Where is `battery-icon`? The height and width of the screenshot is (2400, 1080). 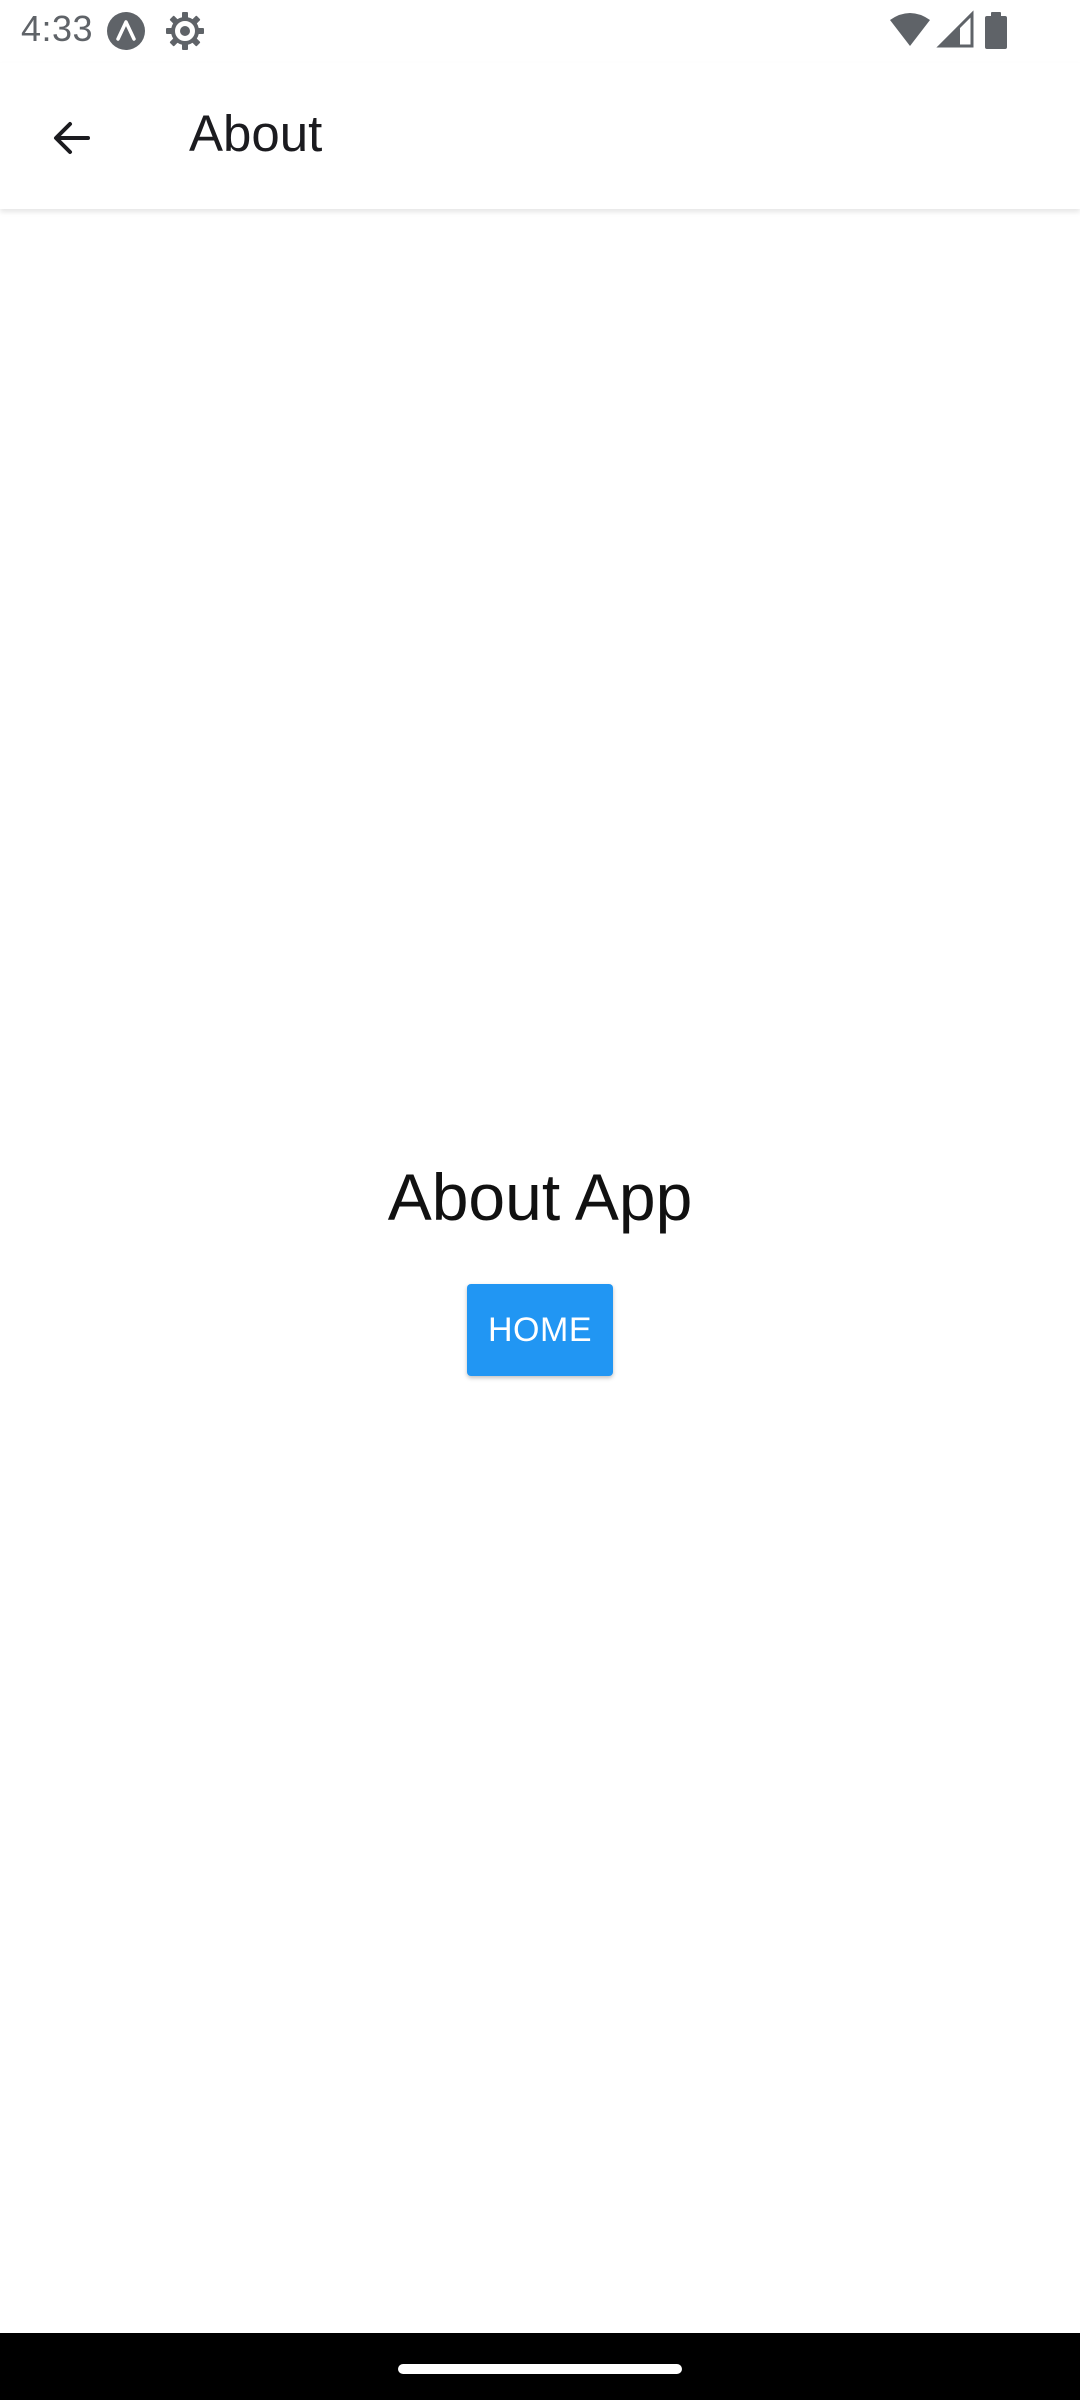
battery-icon is located at coordinates (996, 31).